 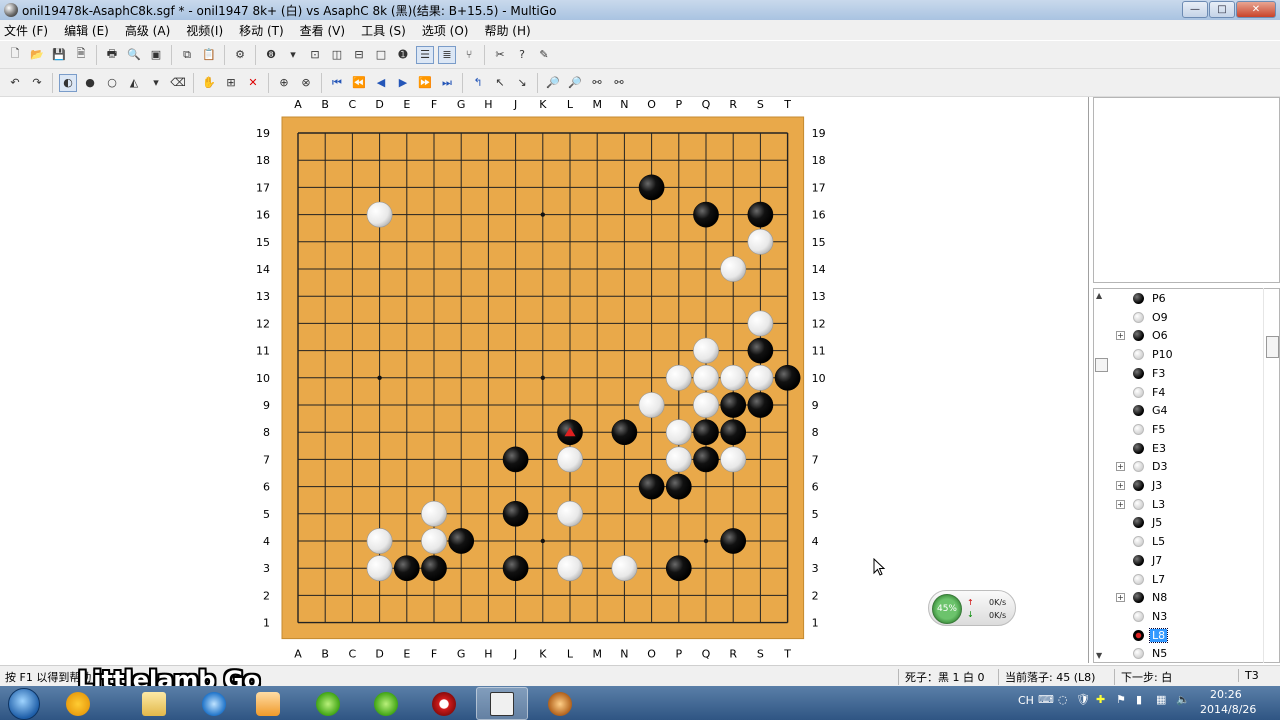 What do you see at coordinates (1179, 522) in the screenshot?
I see `move-tree-item: J5` at bounding box center [1179, 522].